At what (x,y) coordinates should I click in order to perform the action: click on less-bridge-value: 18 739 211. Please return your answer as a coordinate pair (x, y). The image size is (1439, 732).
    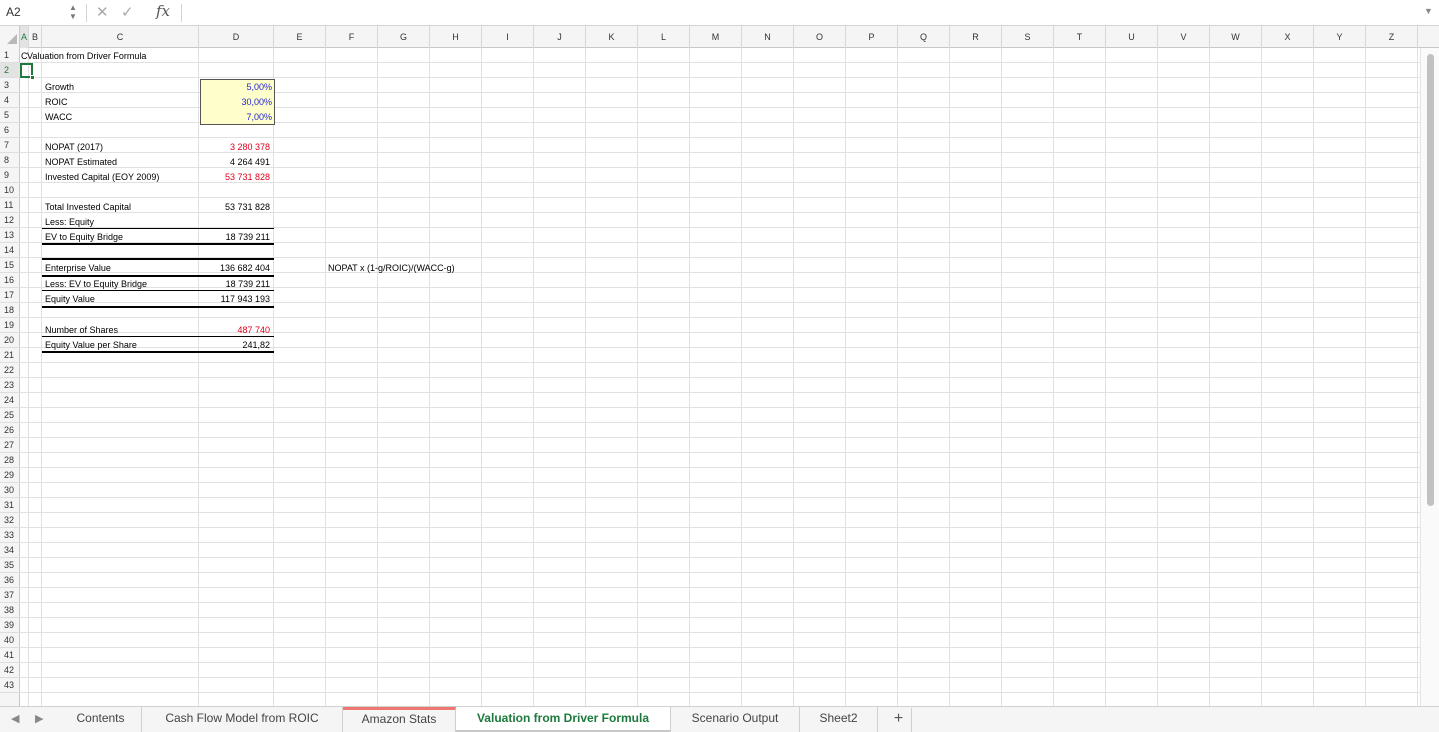
    Looking at the image, I should click on (235, 284).